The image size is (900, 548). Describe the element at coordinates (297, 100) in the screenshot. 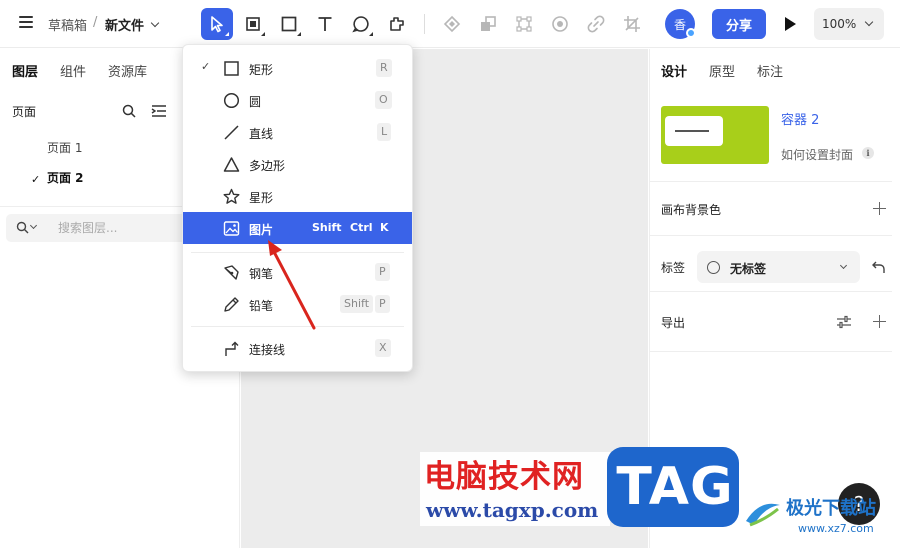

I see `menu-item-circle: 圆 O` at that location.